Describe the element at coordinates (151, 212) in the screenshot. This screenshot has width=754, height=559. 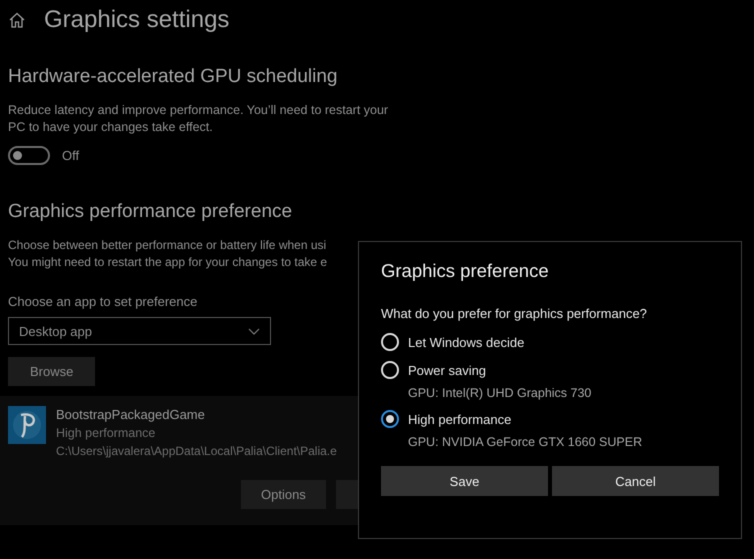
I see `section-heading: Graphics performance preference` at that location.